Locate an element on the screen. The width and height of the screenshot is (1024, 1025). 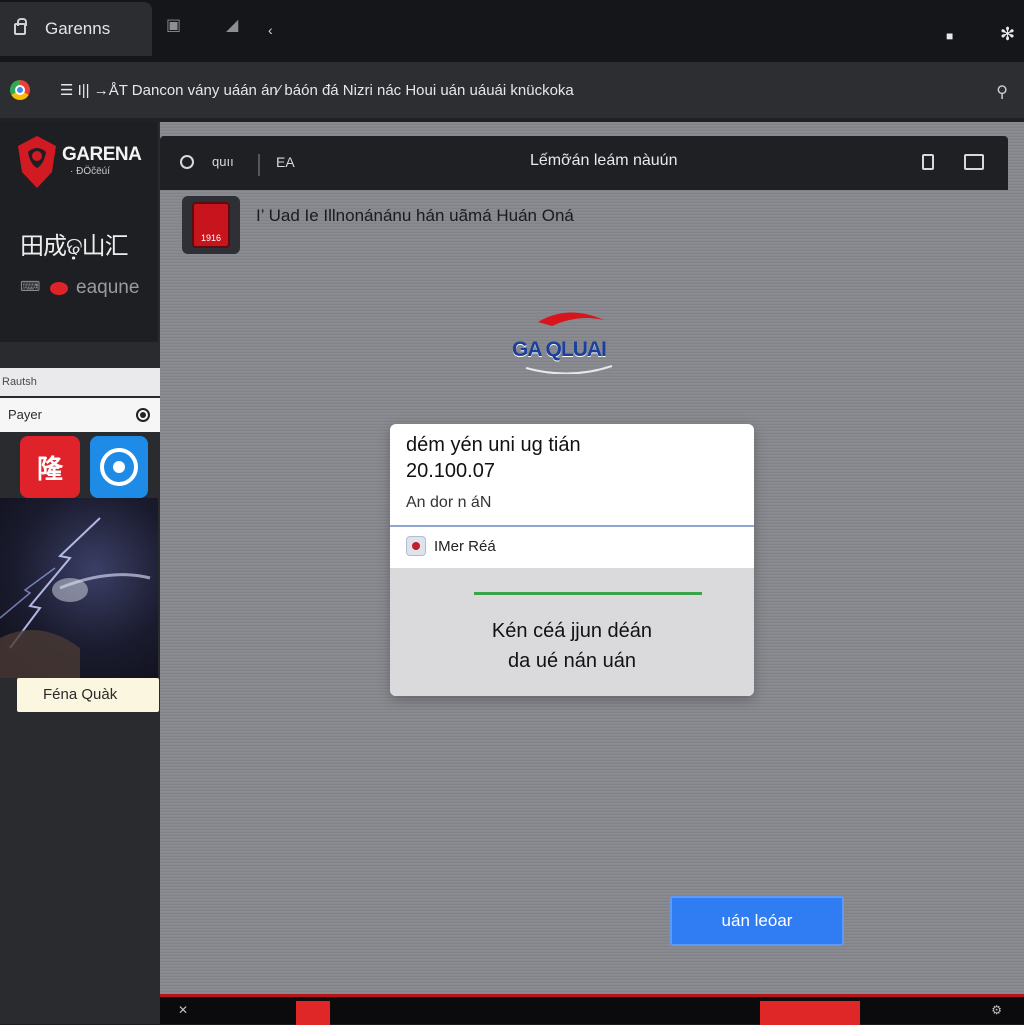
profile-icon: ✻ is located at coordinates (1007, 34).